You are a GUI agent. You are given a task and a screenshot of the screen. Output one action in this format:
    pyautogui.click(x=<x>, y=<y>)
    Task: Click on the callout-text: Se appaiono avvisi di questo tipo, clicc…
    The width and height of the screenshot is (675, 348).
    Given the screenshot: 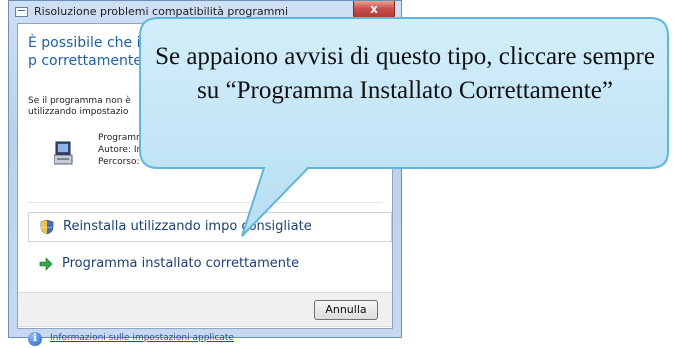 What is the action you would take?
    pyautogui.click(x=405, y=73)
    